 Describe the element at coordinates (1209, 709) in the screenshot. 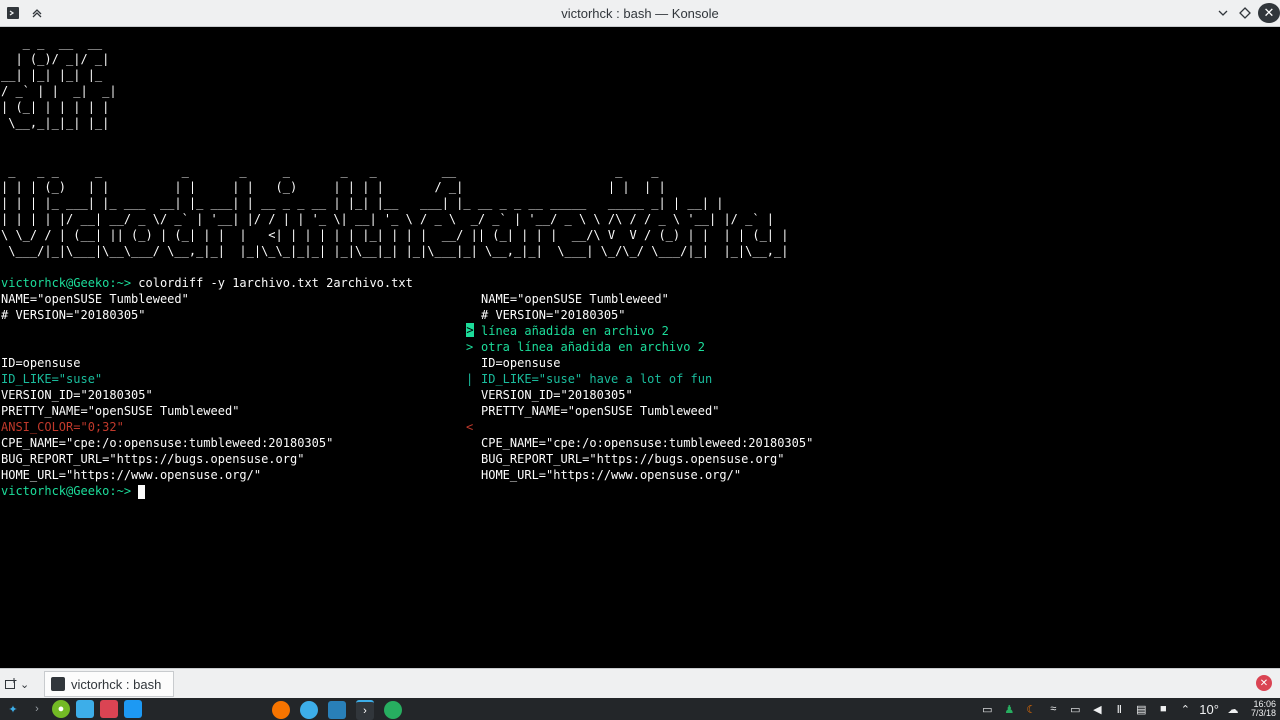

I see `temperature-label: 10°` at that location.